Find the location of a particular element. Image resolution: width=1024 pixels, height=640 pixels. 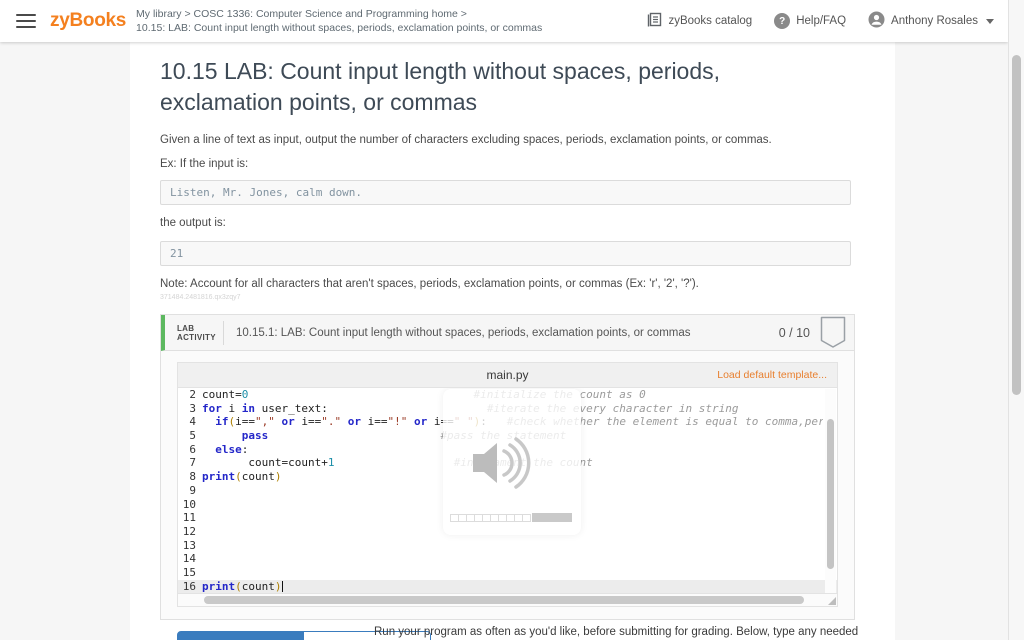

editor-hscrollbar is located at coordinates (507, 600).